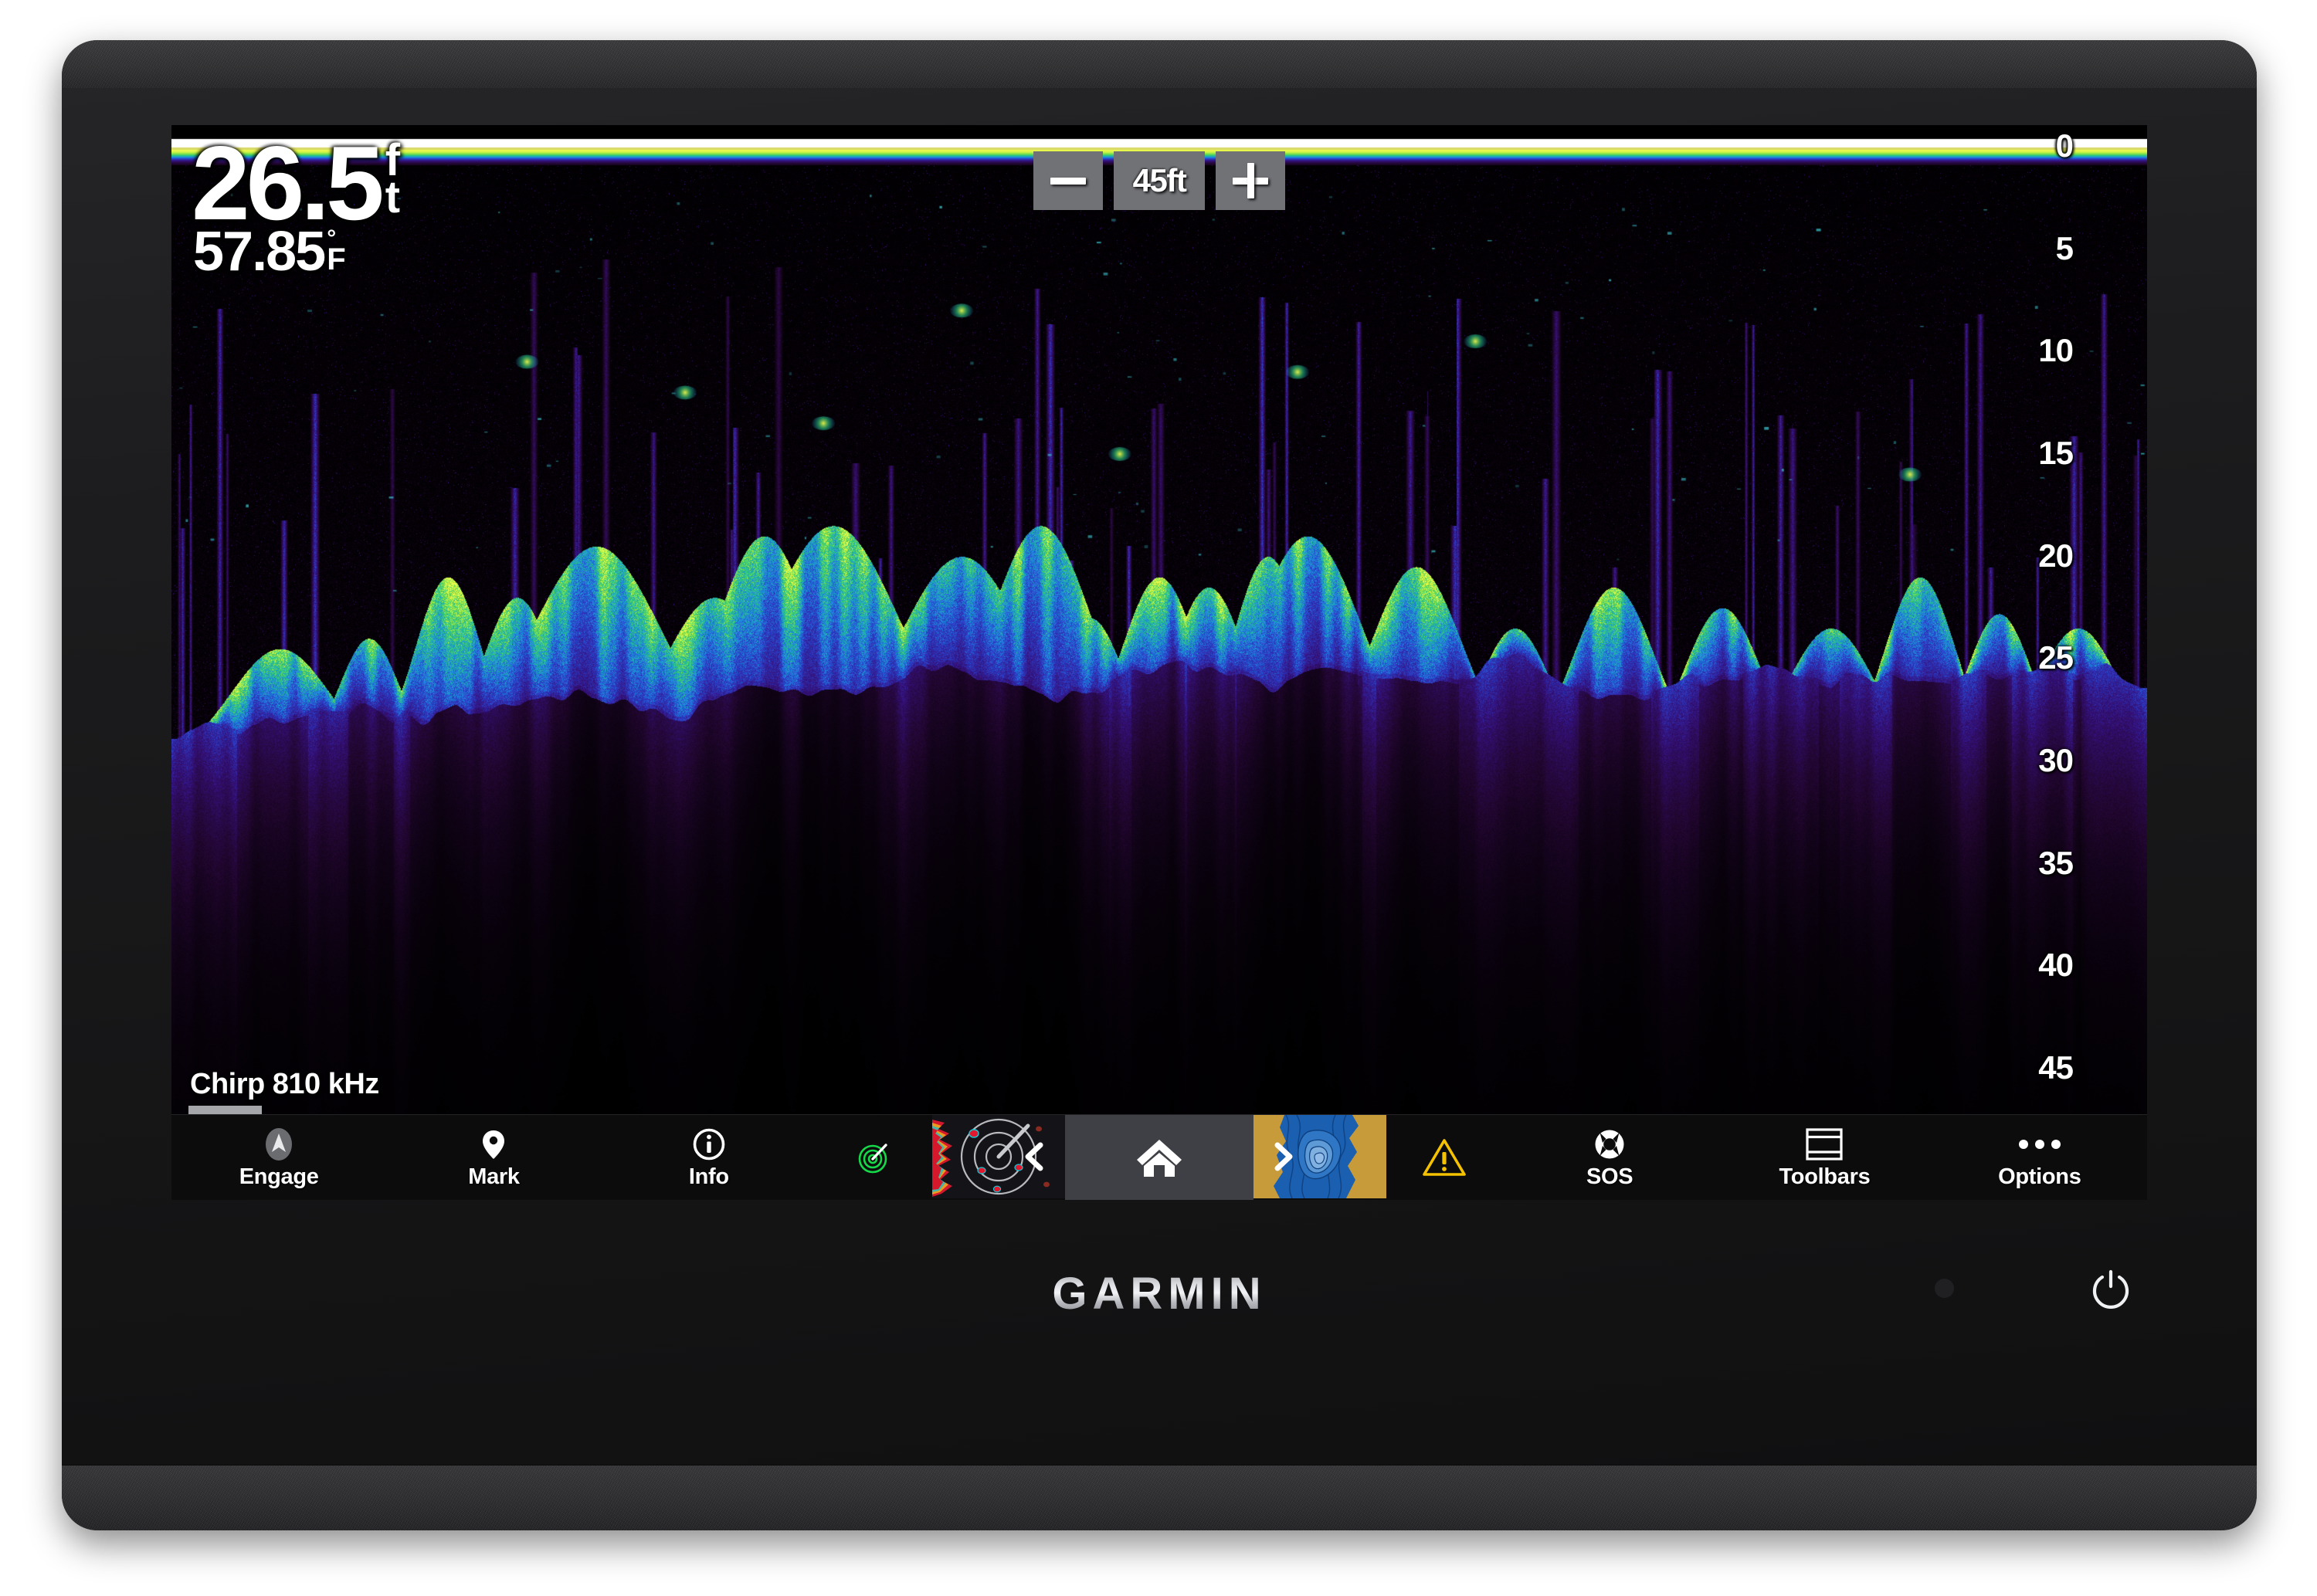 This screenshot has height=1596, width=2317. What do you see at coordinates (1444, 1158) in the screenshot?
I see `warning-triangle-icon` at bounding box center [1444, 1158].